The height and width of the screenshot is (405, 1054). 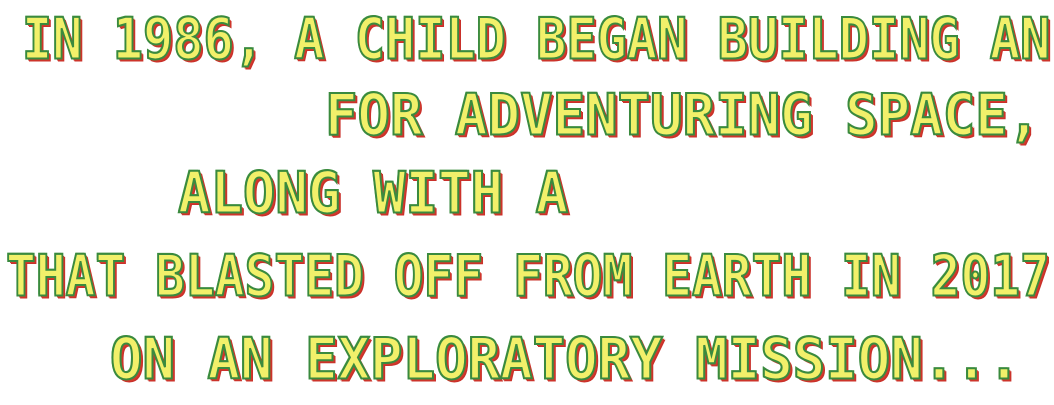 I want to click on intro-line-3: ALONG WITH A, so click(x=373, y=193).